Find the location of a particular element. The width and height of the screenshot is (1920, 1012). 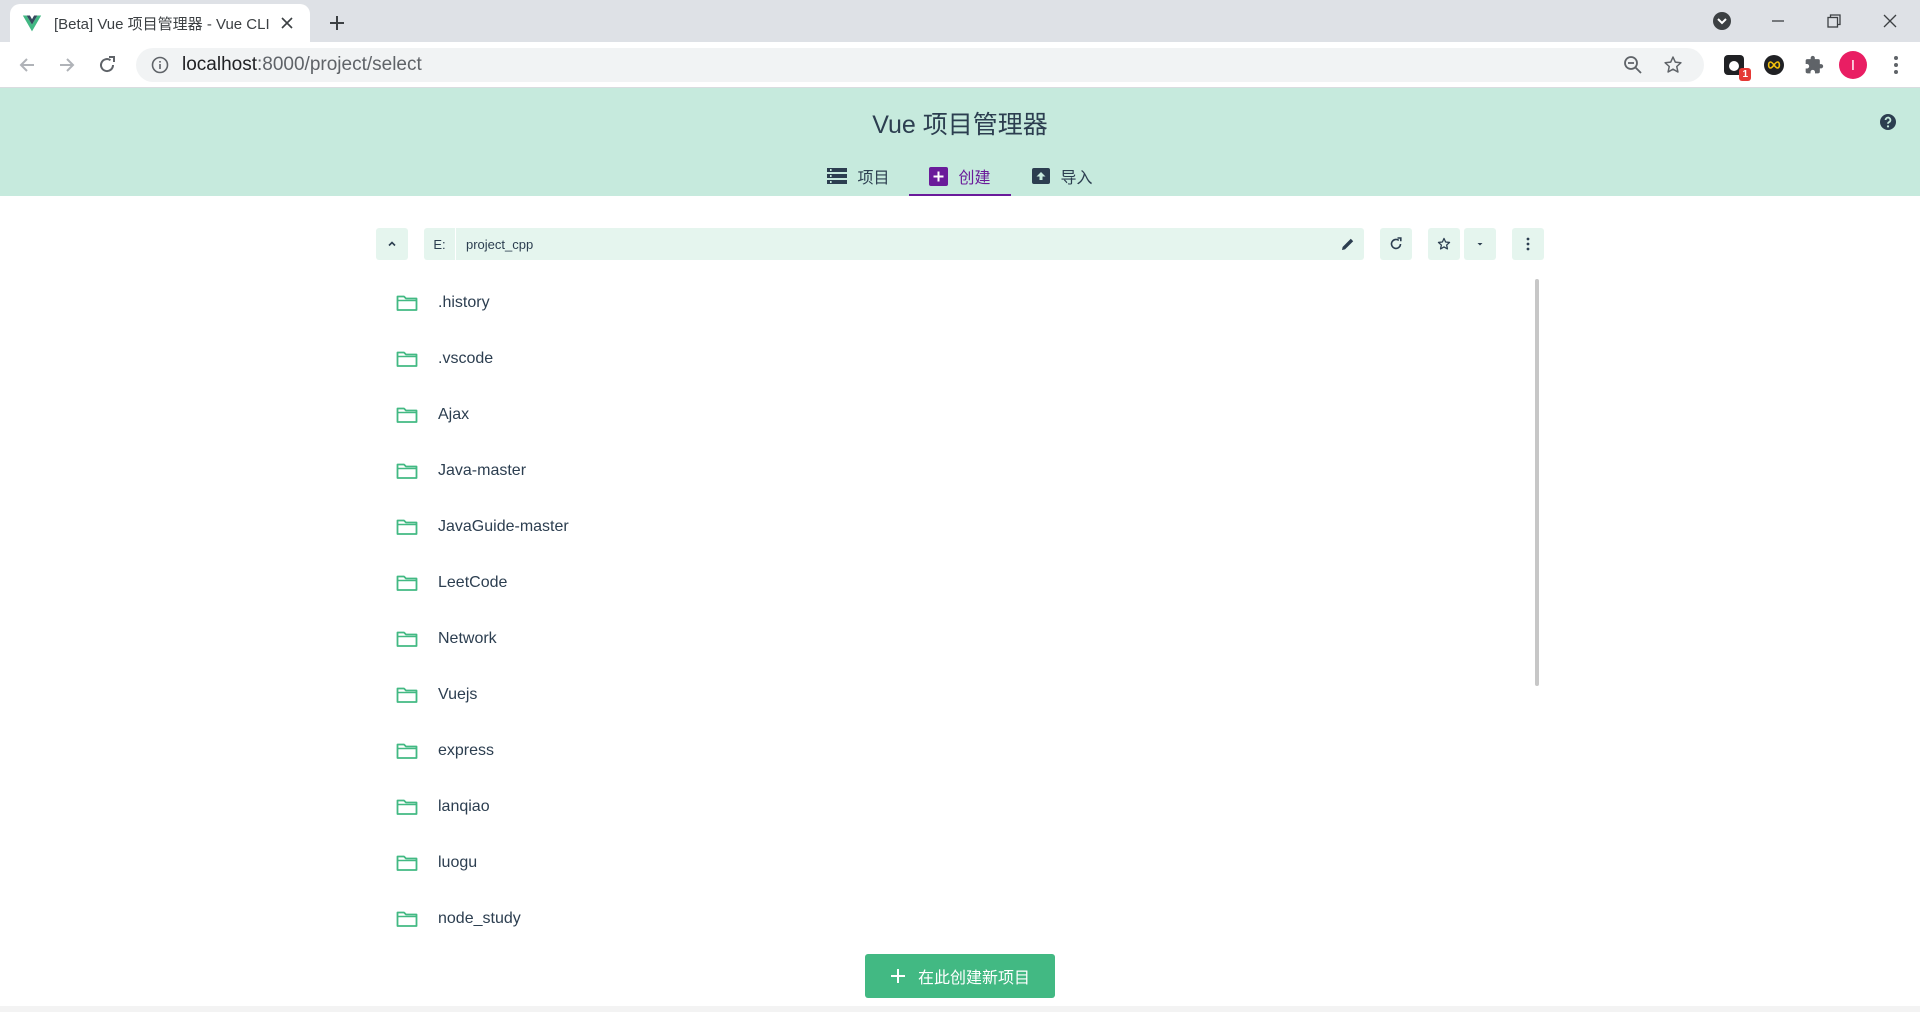

vue-logo-icon is located at coordinates (32, 23).